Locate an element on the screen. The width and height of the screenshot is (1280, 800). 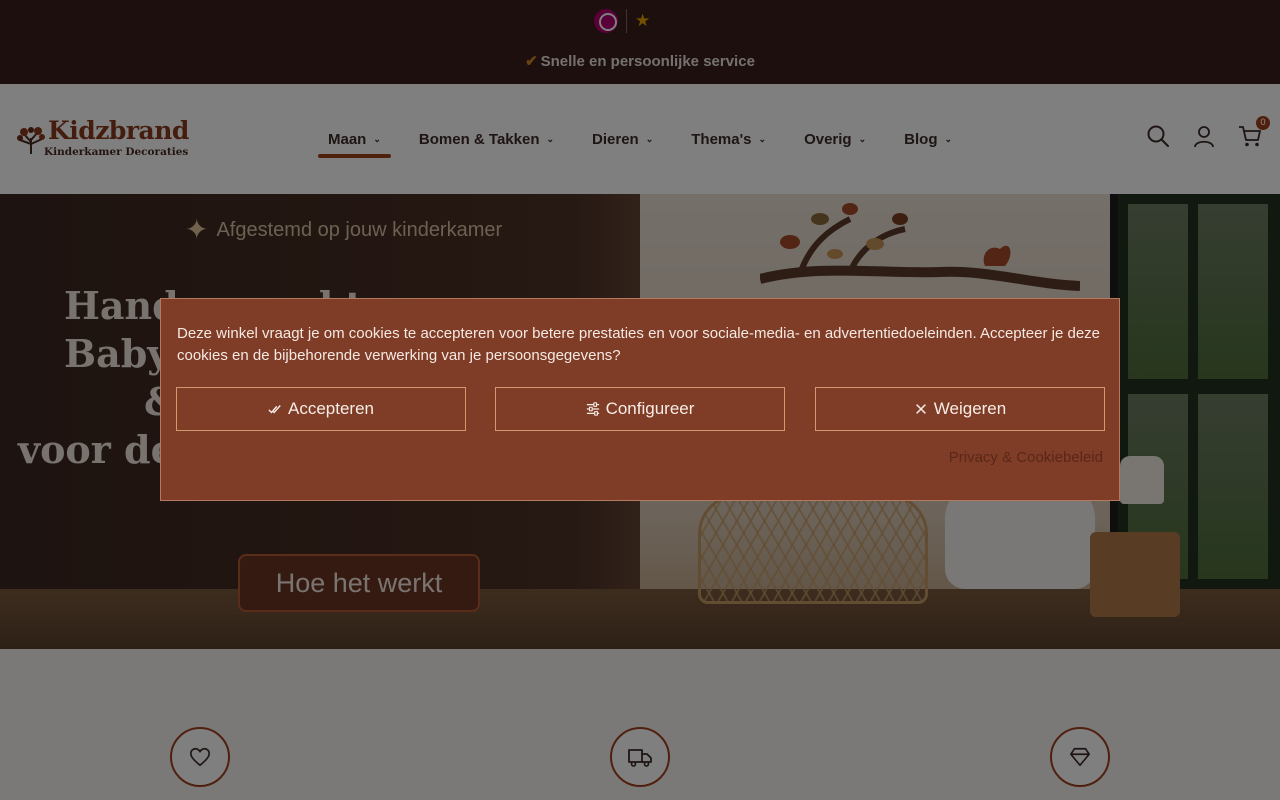
reject-cookies-button: Weigeren is located at coordinates (960, 409).